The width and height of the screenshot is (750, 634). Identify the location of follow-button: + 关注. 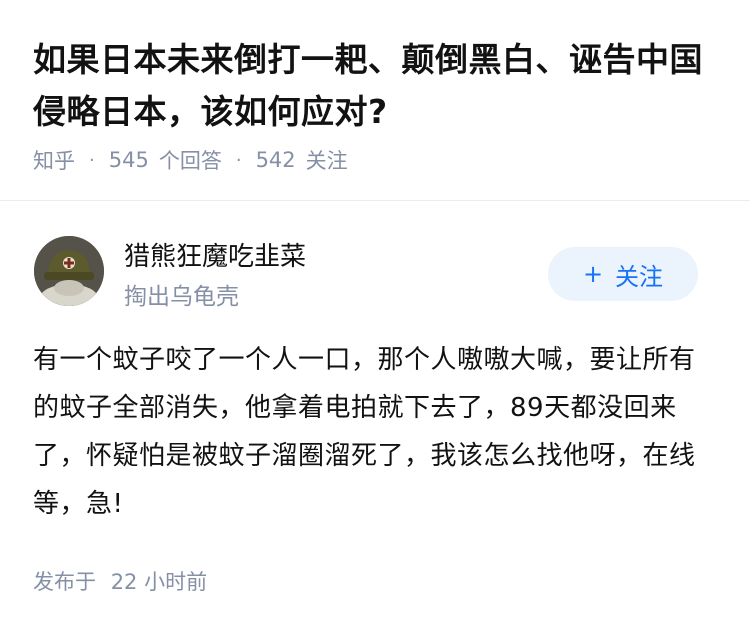
(623, 274).